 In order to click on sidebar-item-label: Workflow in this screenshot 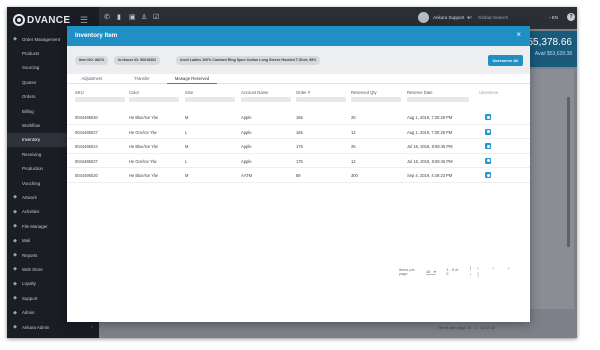, I will do `click(31, 126)`.